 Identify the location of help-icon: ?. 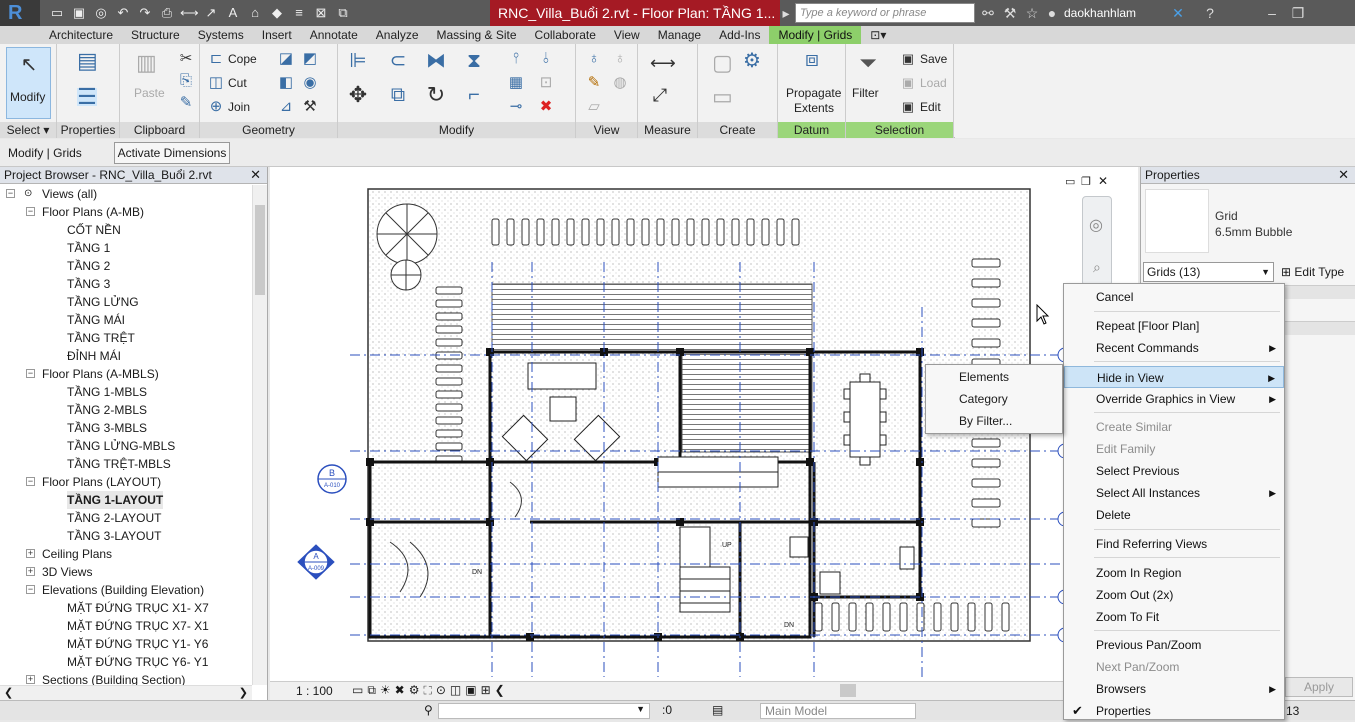
(1210, 13).